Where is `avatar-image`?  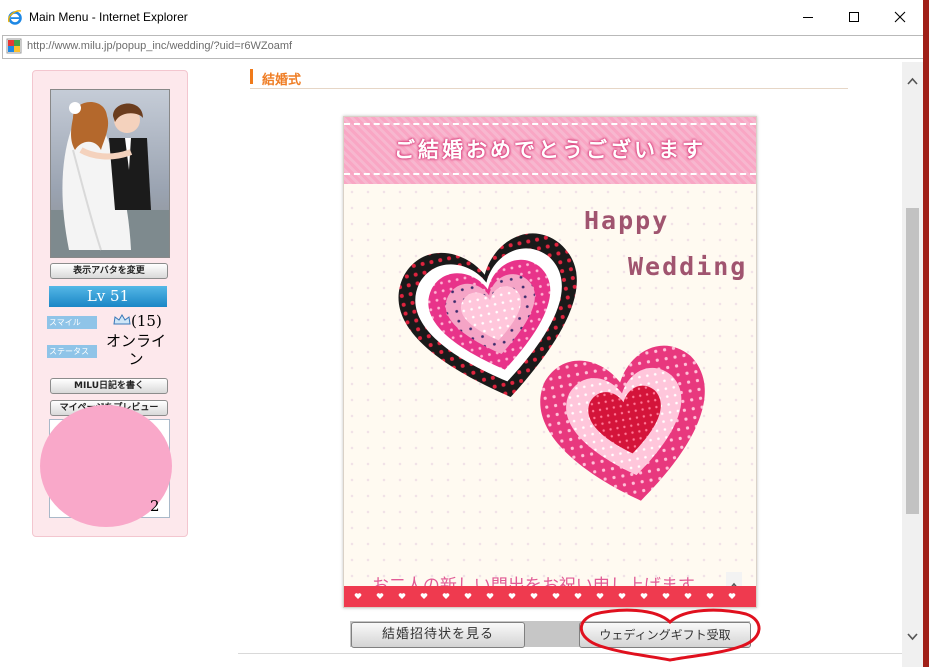
avatar-image is located at coordinates (110, 173).